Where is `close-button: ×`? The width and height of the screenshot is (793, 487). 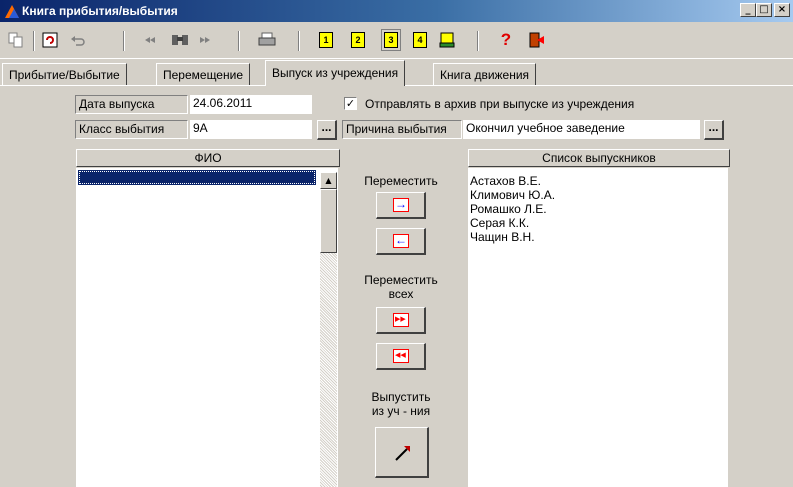 close-button: × is located at coordinates (782, 10).